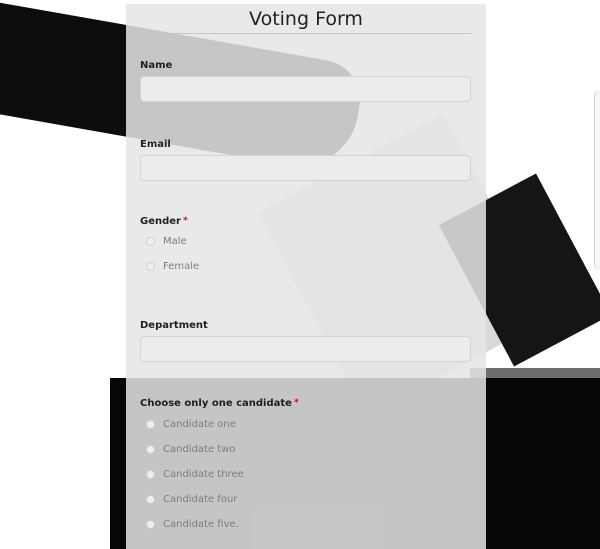  Describe the element at coordinates (306, 19) in the screenshot. I see `form-title: Voting Form` at that location.